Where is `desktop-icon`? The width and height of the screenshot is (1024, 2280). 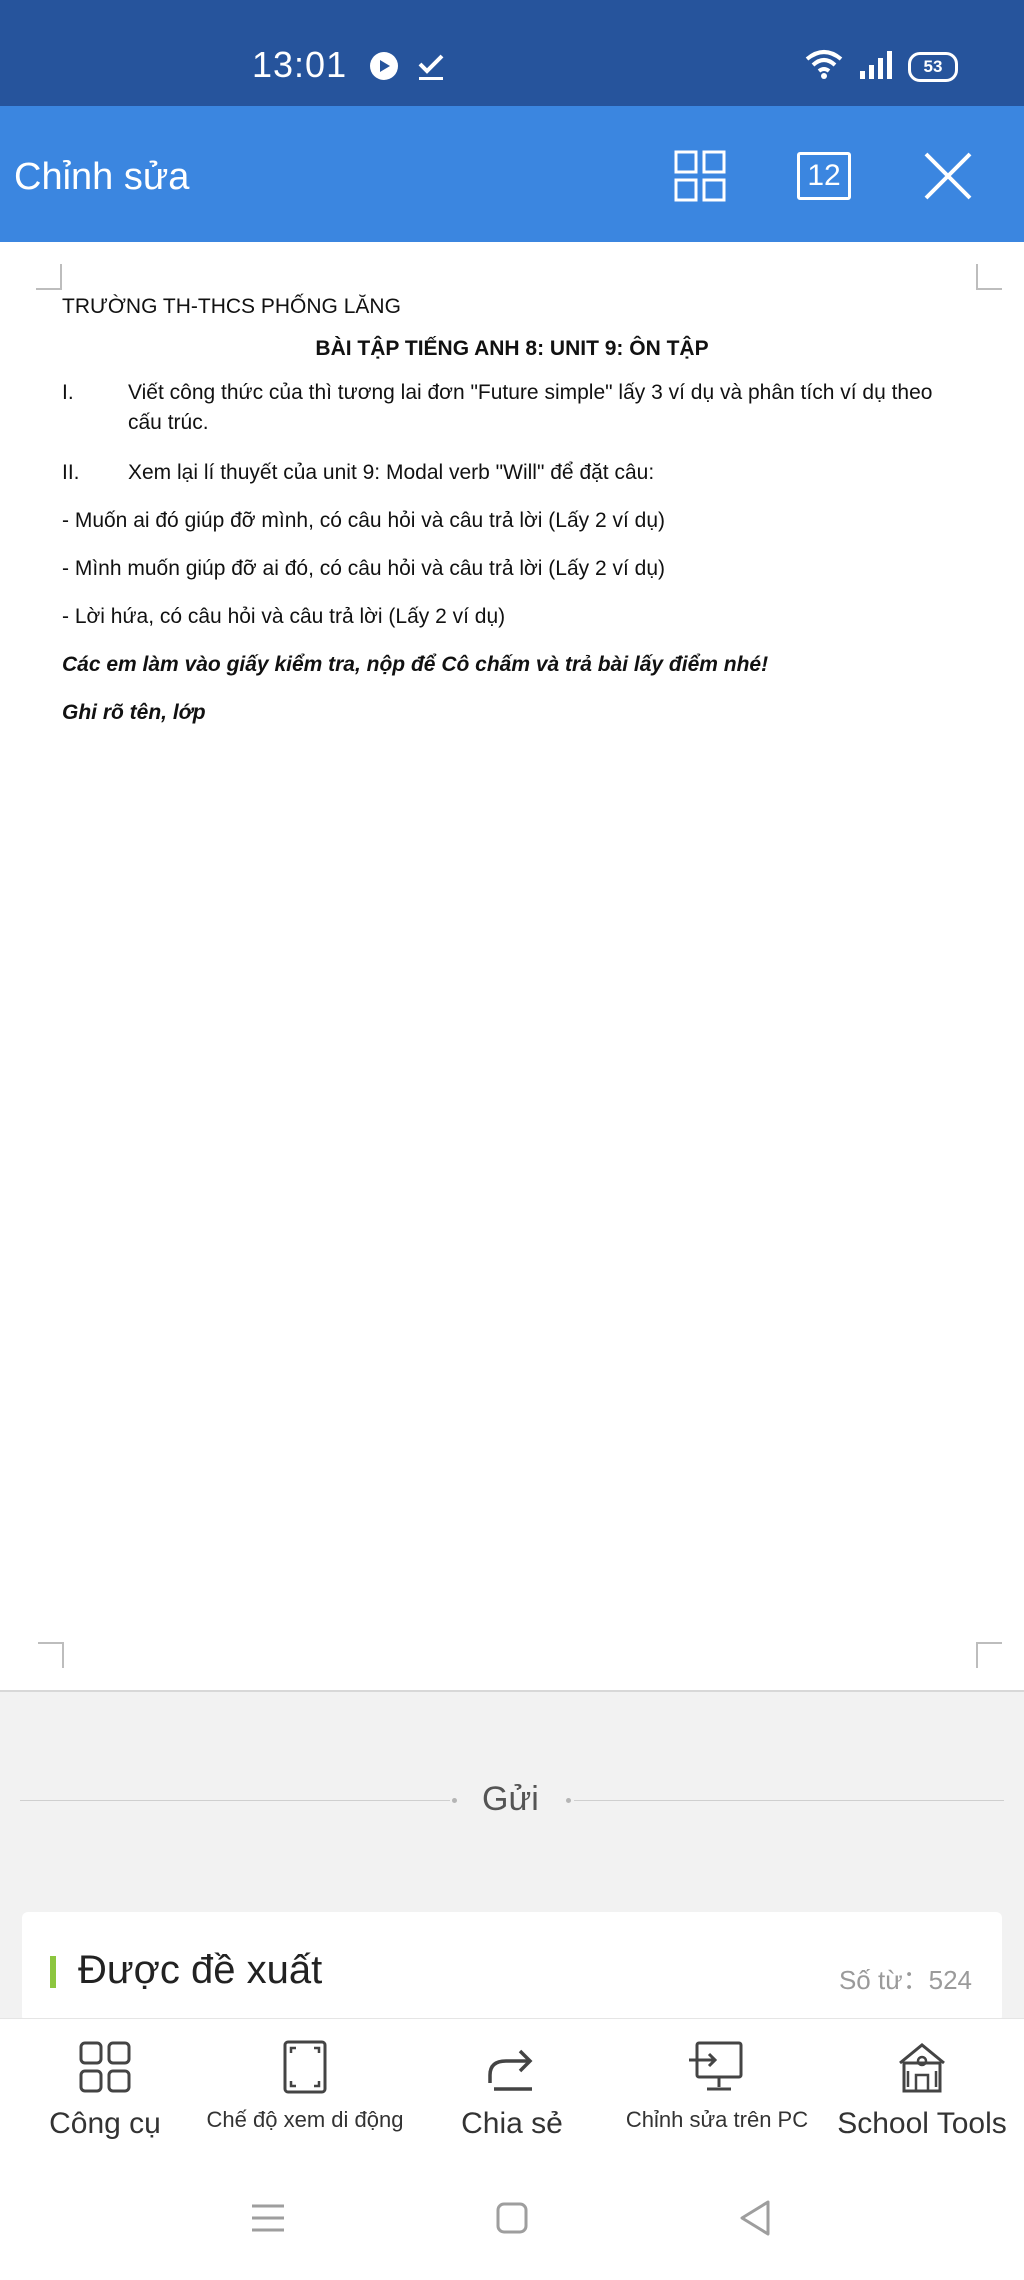
desktop-icon is located at coordinates (717, 2067).